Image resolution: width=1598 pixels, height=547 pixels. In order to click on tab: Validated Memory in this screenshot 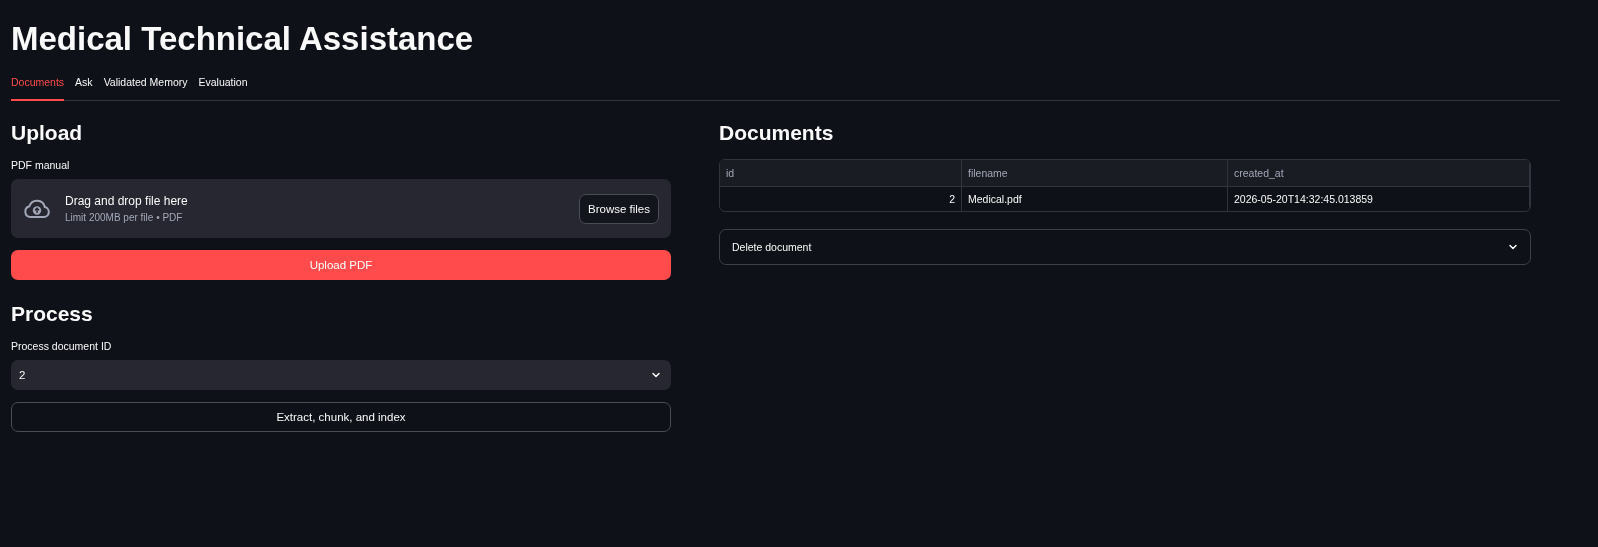, I will do `click(145, 88)`.